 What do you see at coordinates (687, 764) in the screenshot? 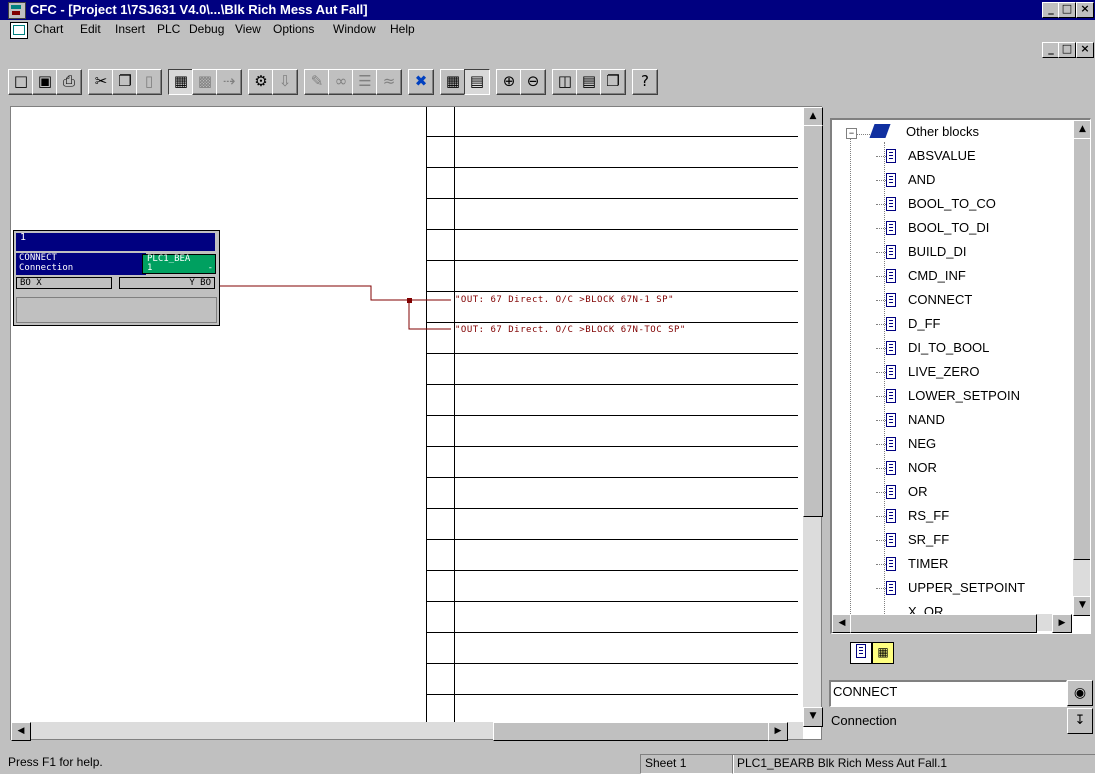
I see `status-sheet: Sheet 1` at bounding box center [687, 764].